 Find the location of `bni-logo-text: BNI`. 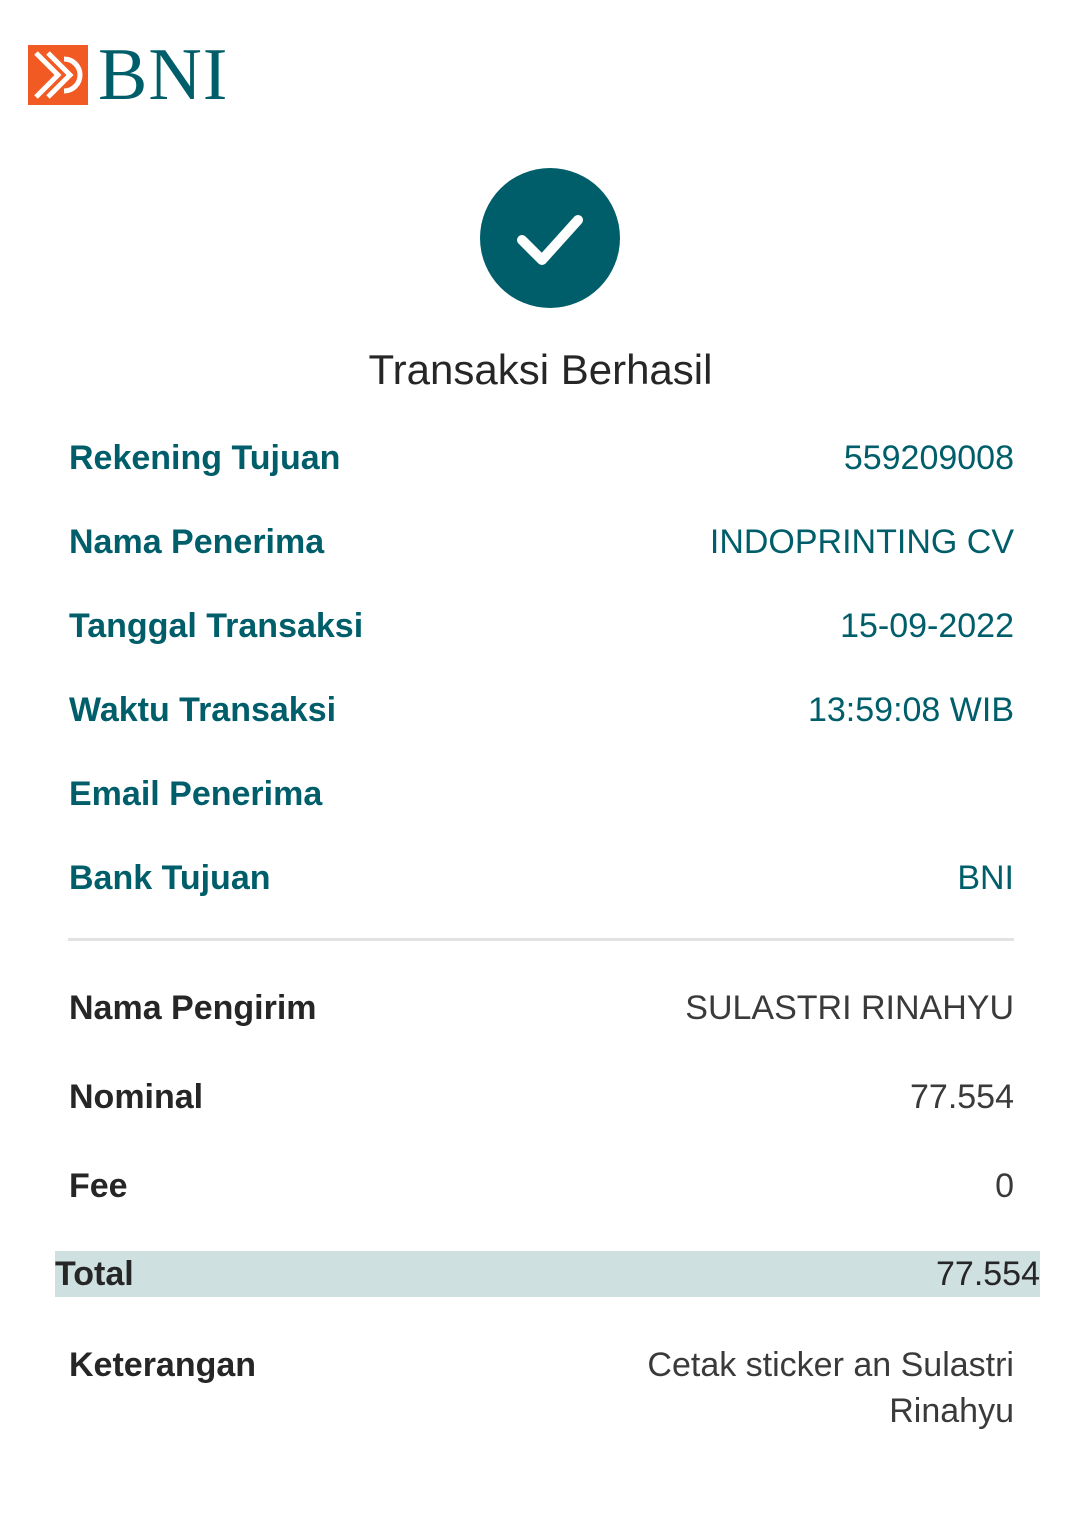

bni-logo-text: BNI is located at coordinates (163, 75).